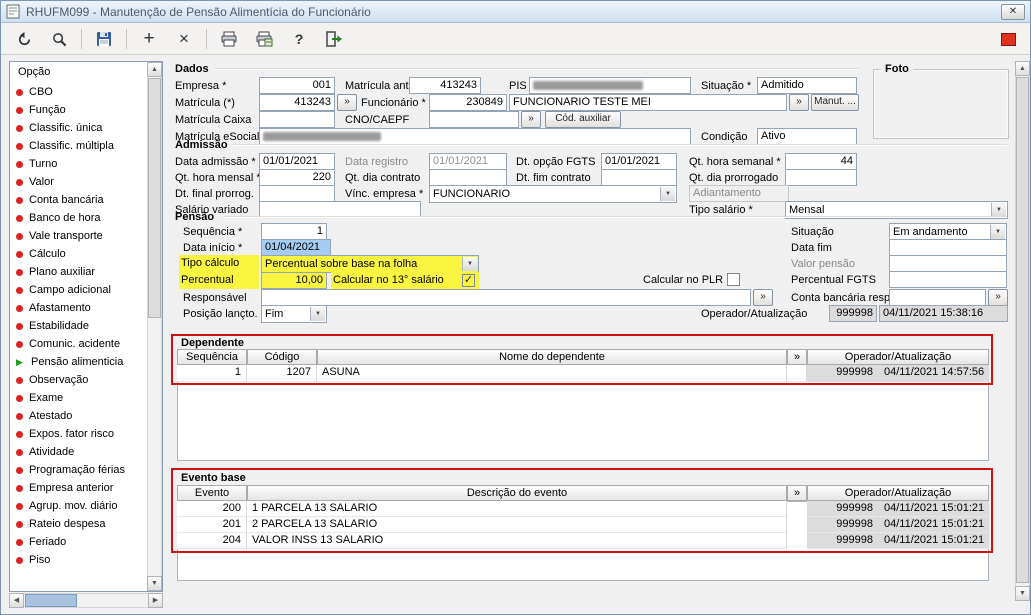 The width and height of the screenshot is (1031, 615). Describe the element at coordinates (78, 380) in the screenshot. I see `sidebar-item: Observação` at that location.